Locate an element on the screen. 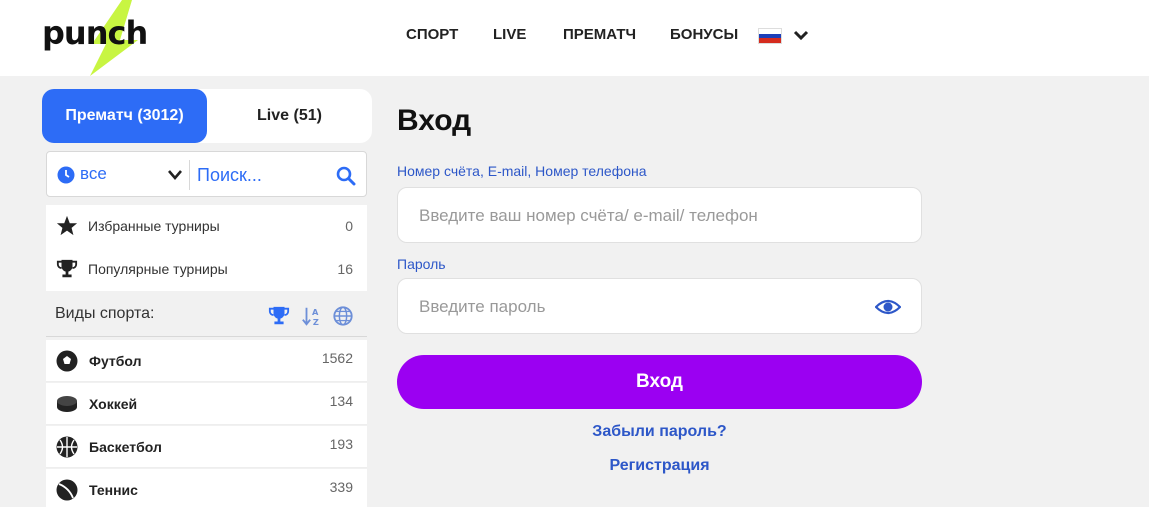 Image resolution: width=1149 pixels, height=507 pixels. nav-live: LIVE is located at coordinates (509, 34).